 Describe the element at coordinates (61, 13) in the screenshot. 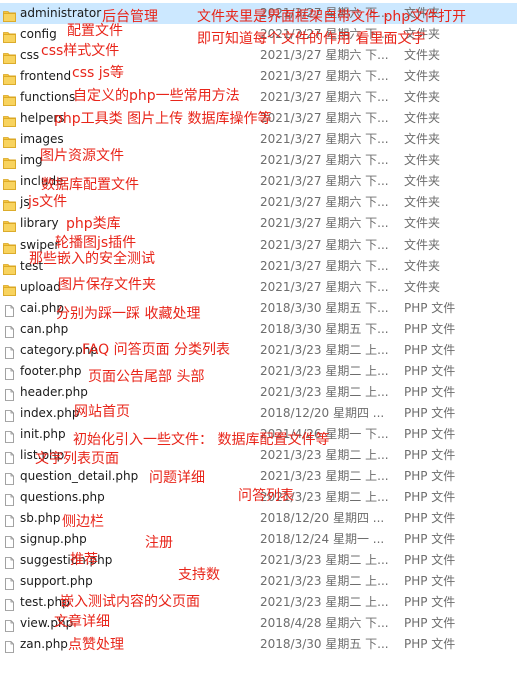

I see `file-name: administrator` at that location.